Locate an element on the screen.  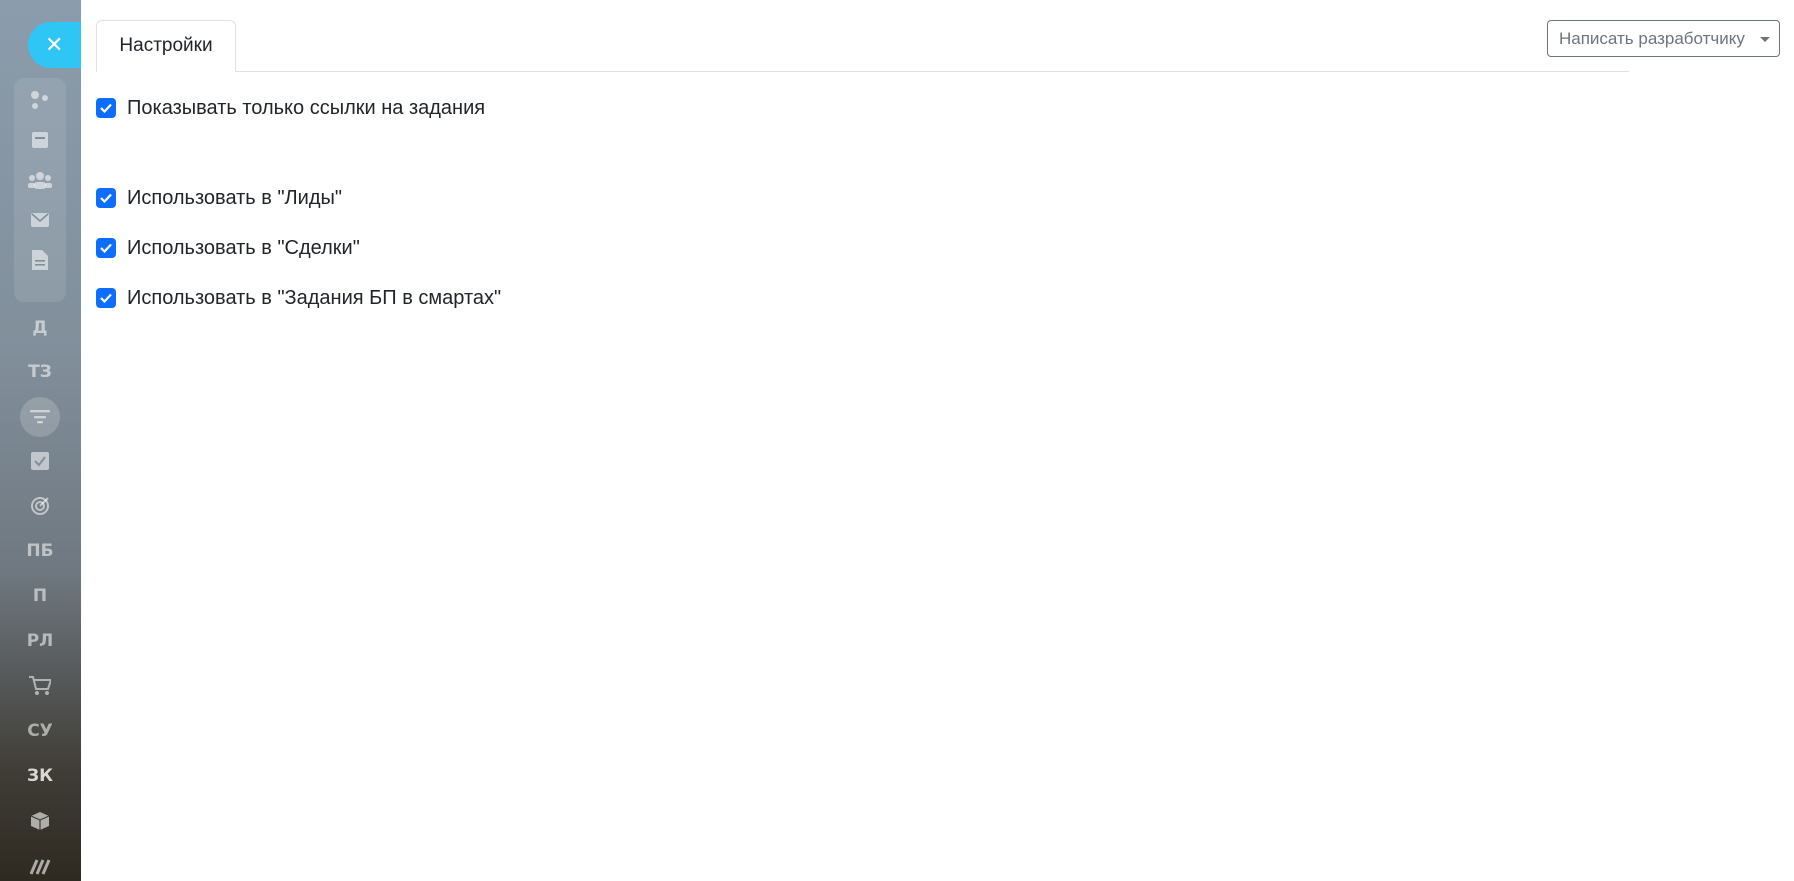
funnel-icon is located at coordinates (40, 417).